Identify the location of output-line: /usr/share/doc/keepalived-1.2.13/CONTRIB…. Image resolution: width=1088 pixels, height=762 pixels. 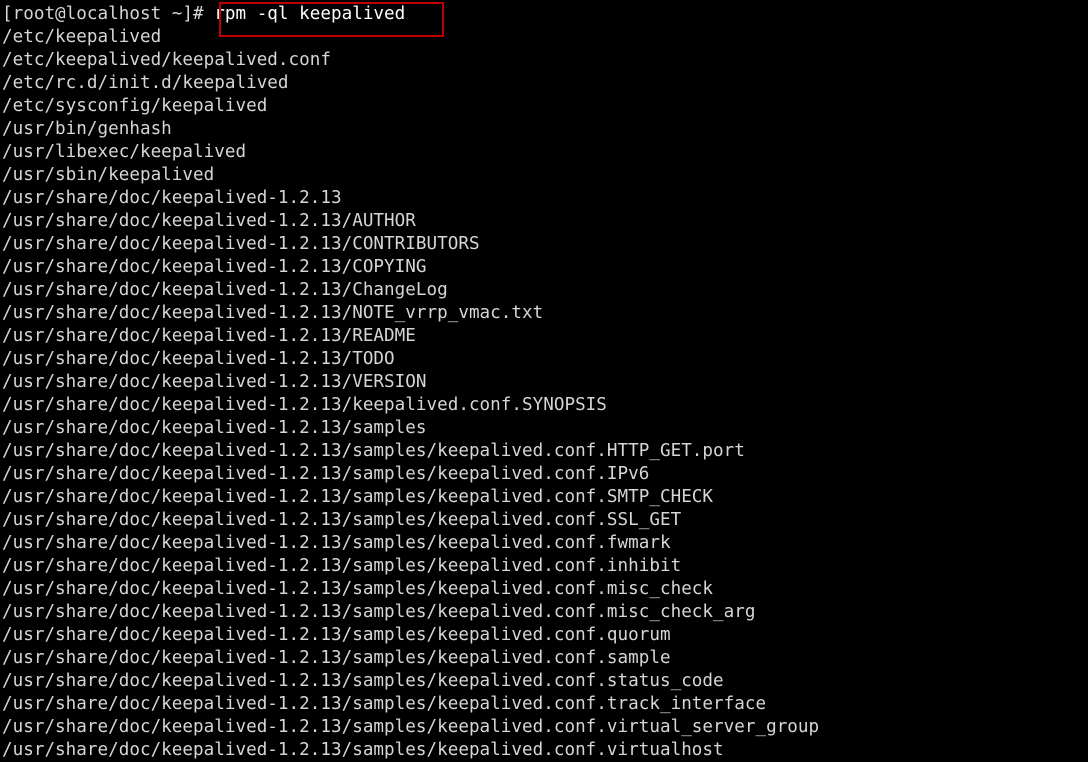
(241, 244).